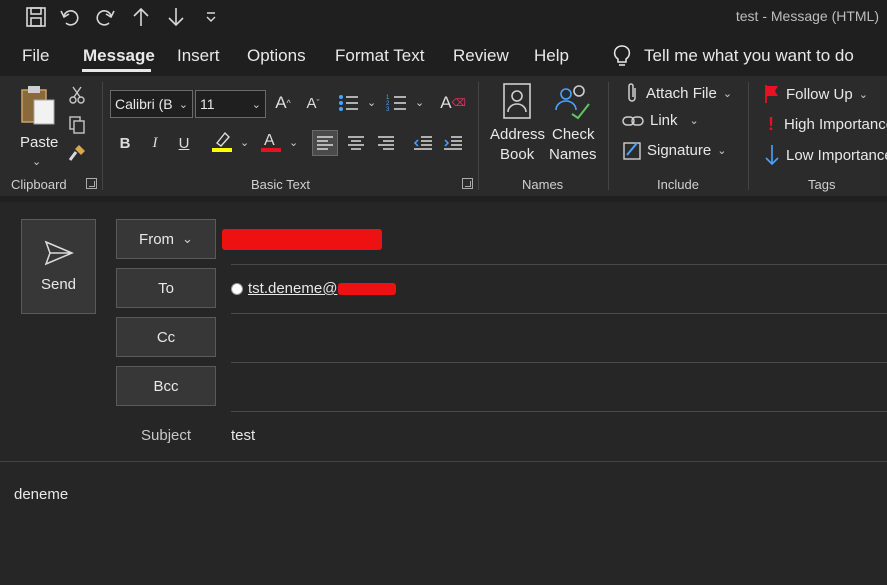  What do you see at coordinates (481, 56) in the screenshot?
I see `tab-review: Review` at bounding box center [481, 56].